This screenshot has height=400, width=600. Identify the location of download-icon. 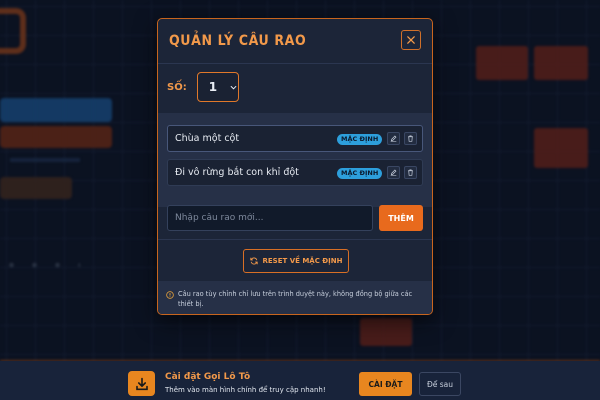
(141, 383).